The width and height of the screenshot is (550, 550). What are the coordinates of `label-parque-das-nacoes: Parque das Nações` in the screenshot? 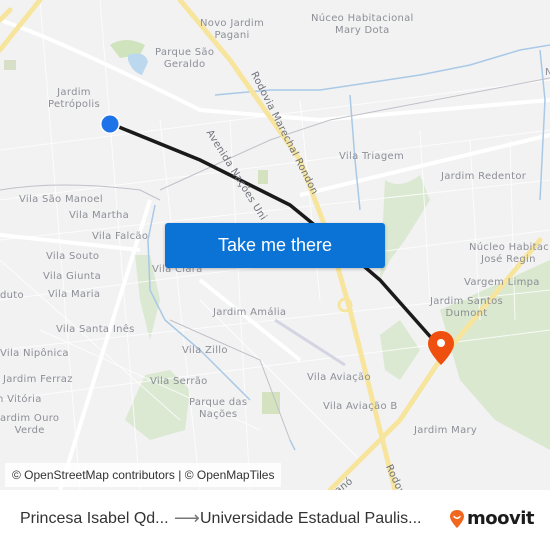 It's located at (218, 408).